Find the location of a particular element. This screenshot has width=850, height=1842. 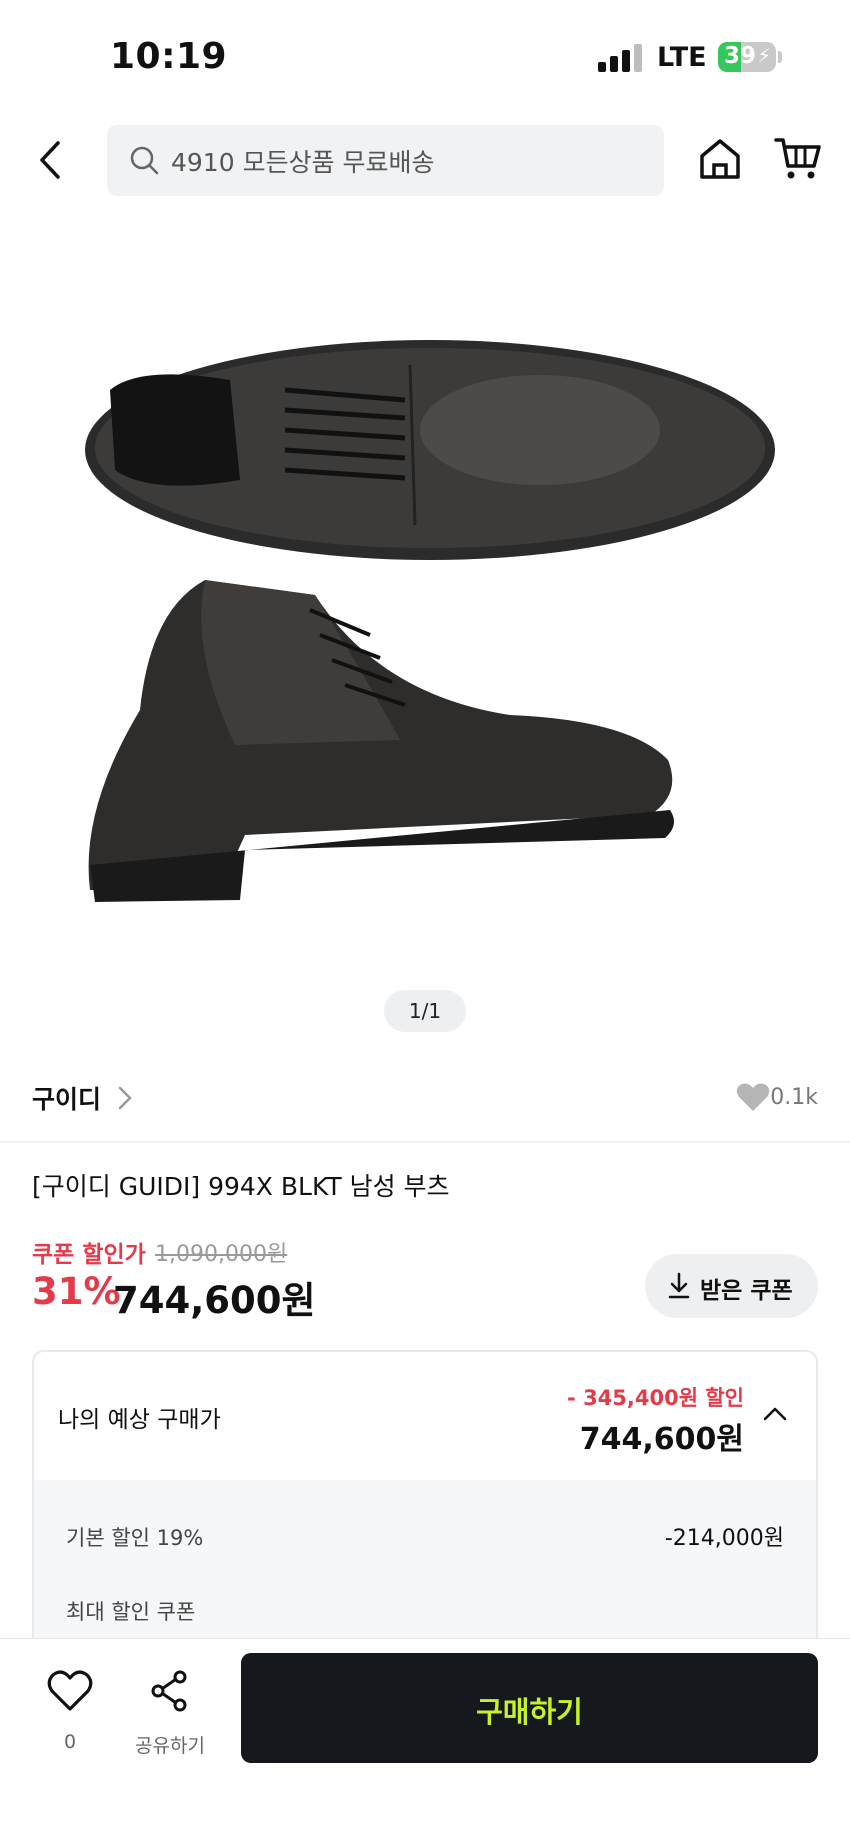

battery-icon: 39 ⚡ is located at coordinates (747, 57).